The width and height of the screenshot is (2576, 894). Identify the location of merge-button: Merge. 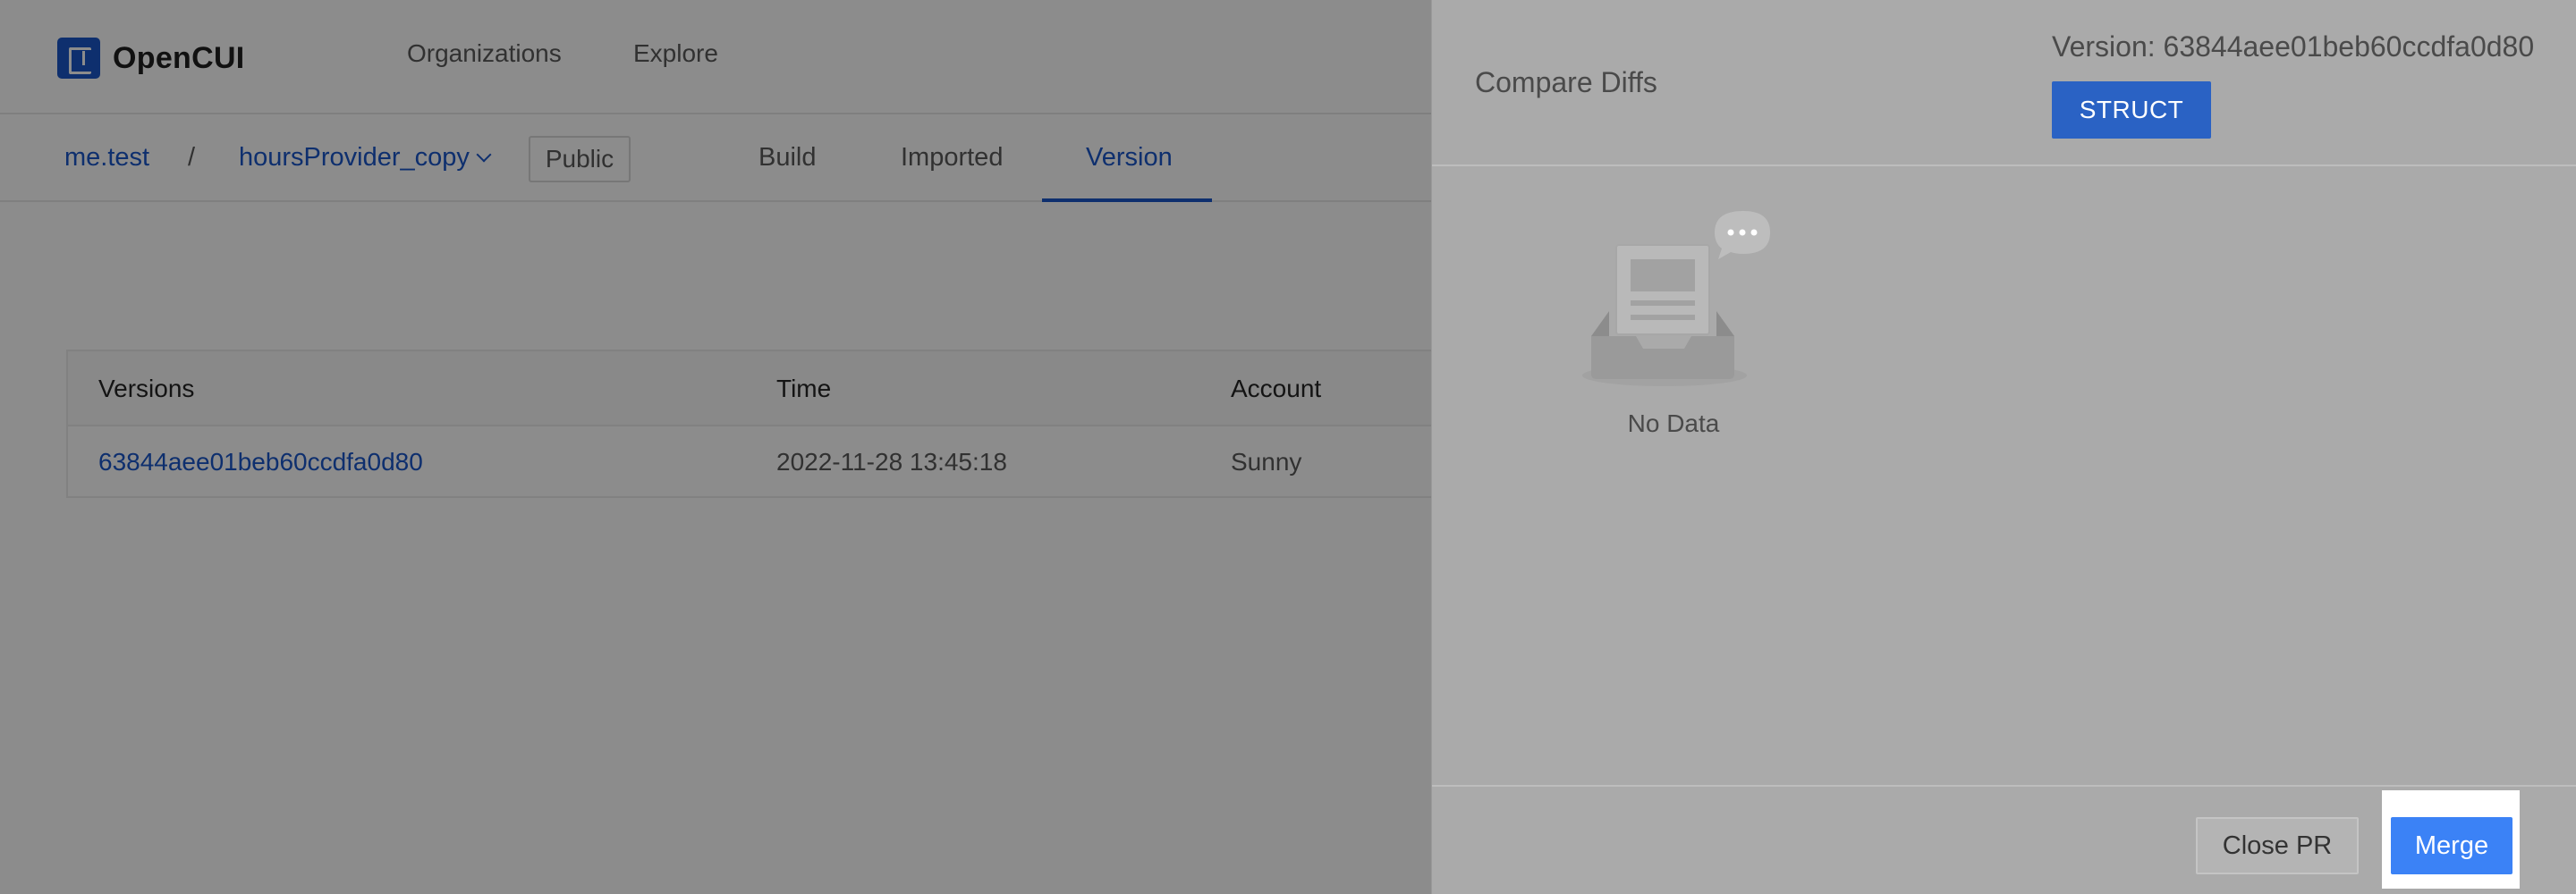
(2451, 845).